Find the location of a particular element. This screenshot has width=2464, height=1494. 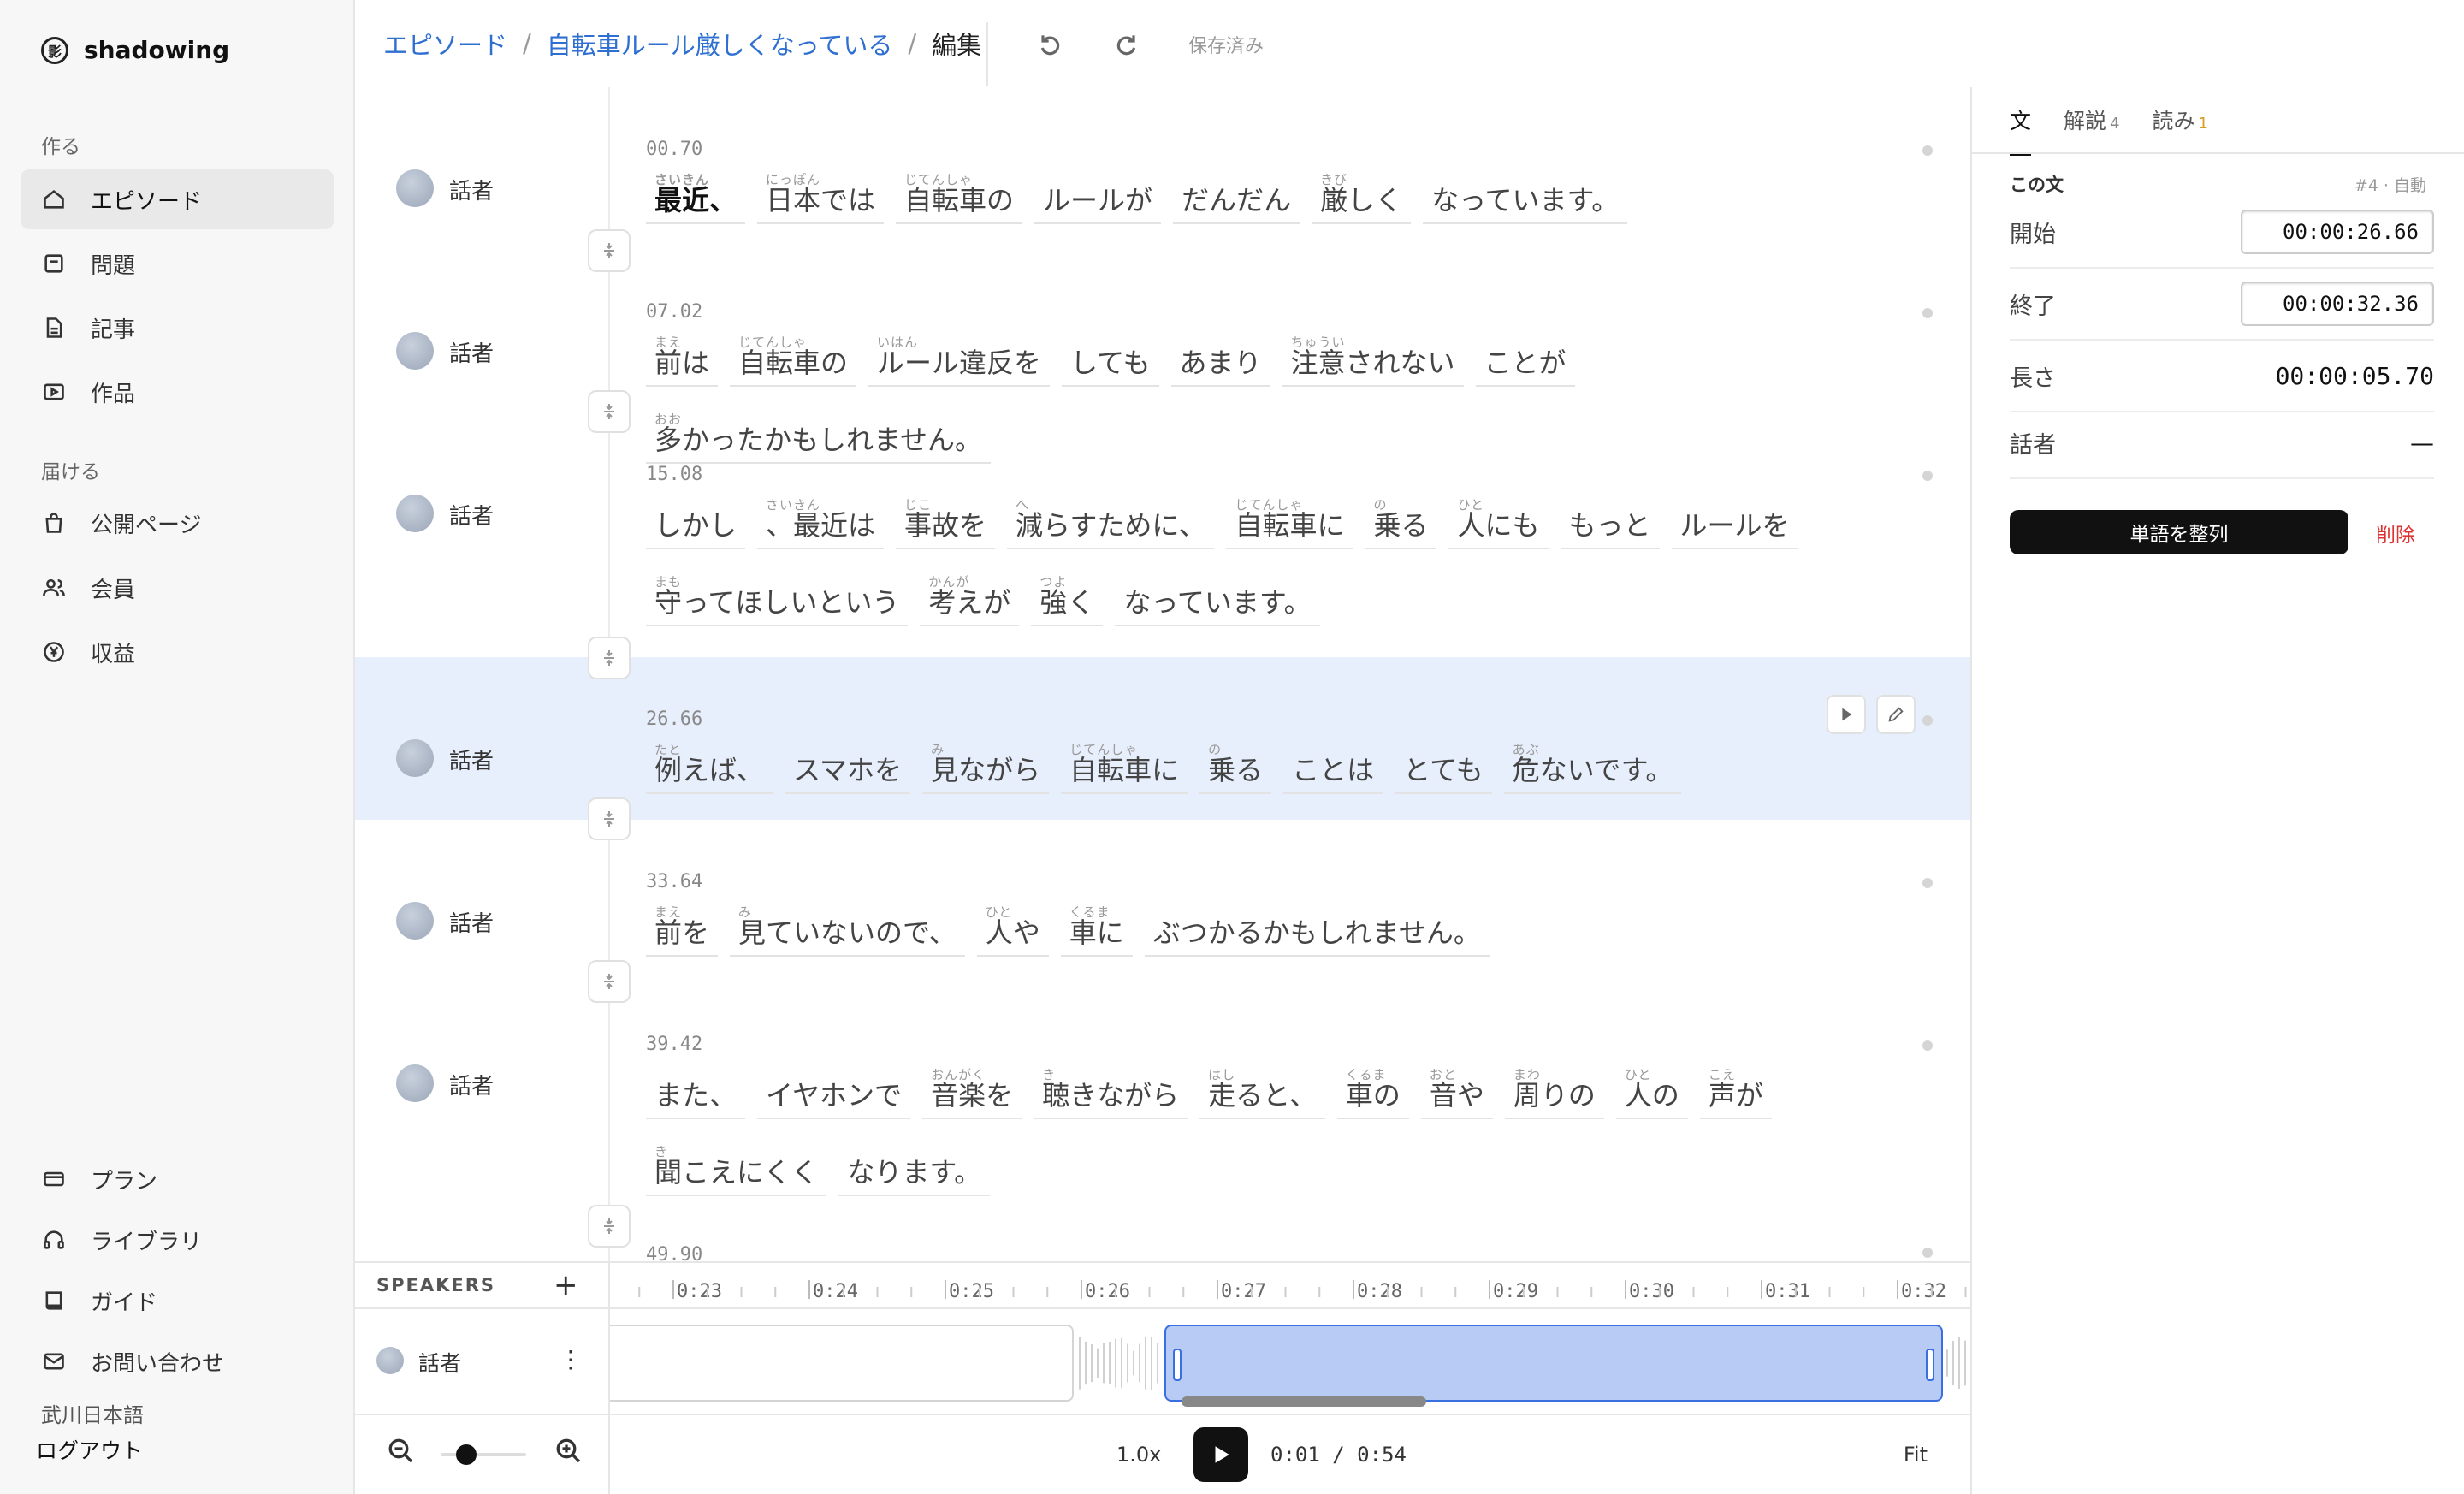

play-button is located at coordinates (1221, 1454).